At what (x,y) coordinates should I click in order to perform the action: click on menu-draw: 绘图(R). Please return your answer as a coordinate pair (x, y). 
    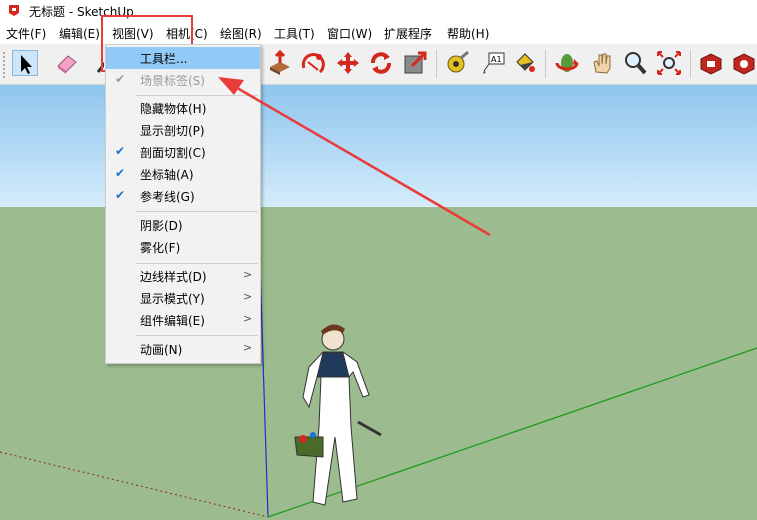
    Looking at the image, I should click on (241, 33).